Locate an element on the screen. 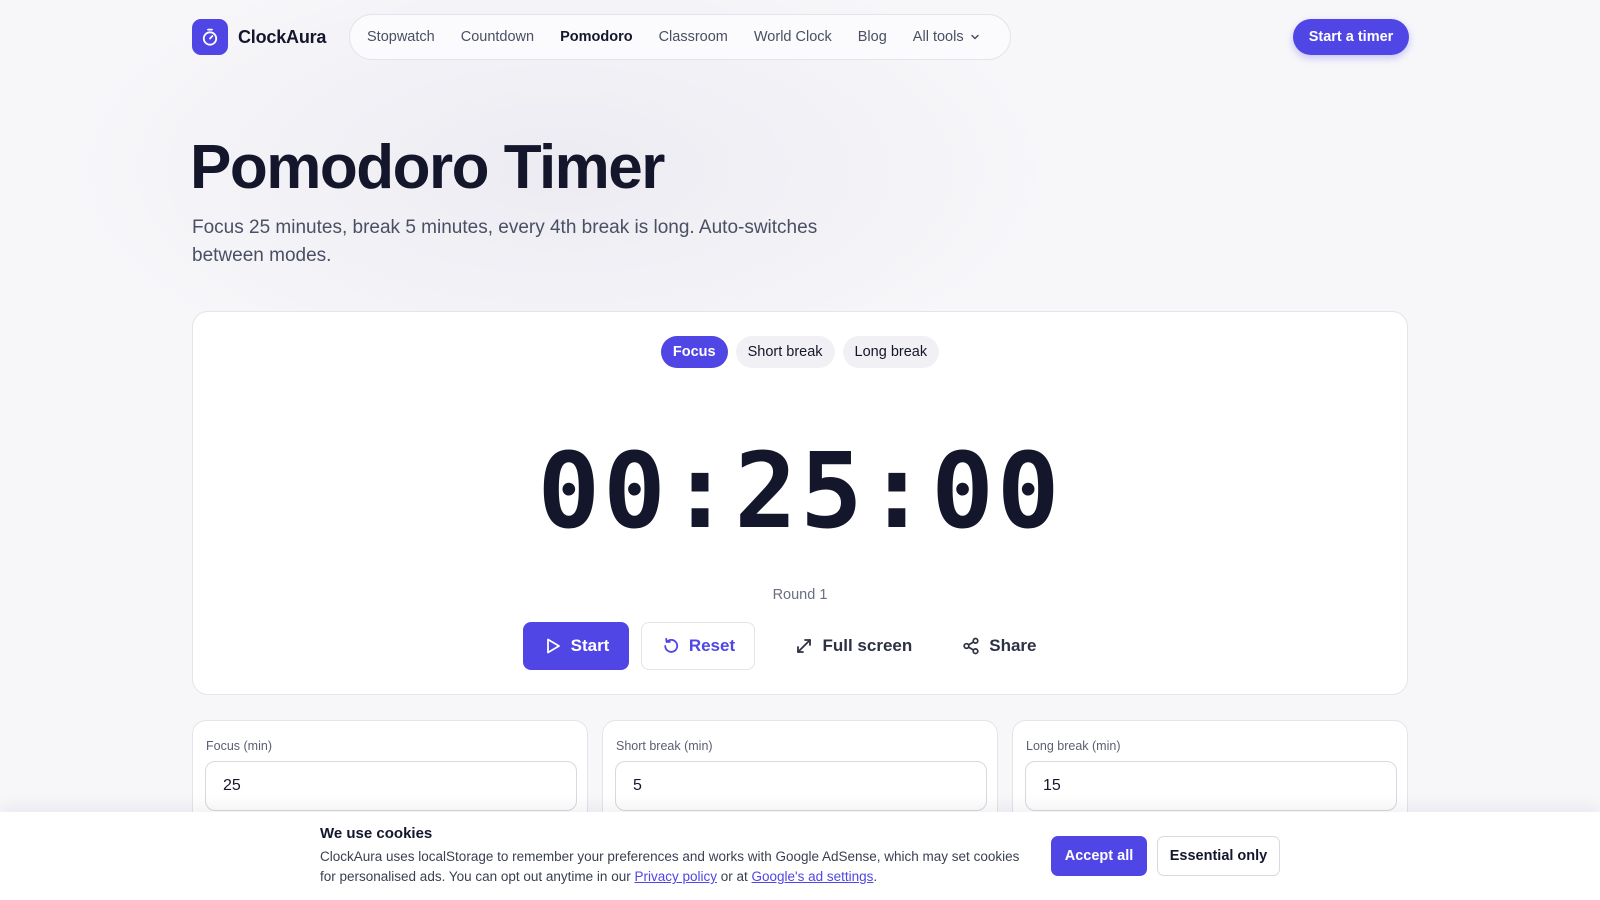  long-break-minutes-label: Long break (min) is located at coordinates (1073, 746).